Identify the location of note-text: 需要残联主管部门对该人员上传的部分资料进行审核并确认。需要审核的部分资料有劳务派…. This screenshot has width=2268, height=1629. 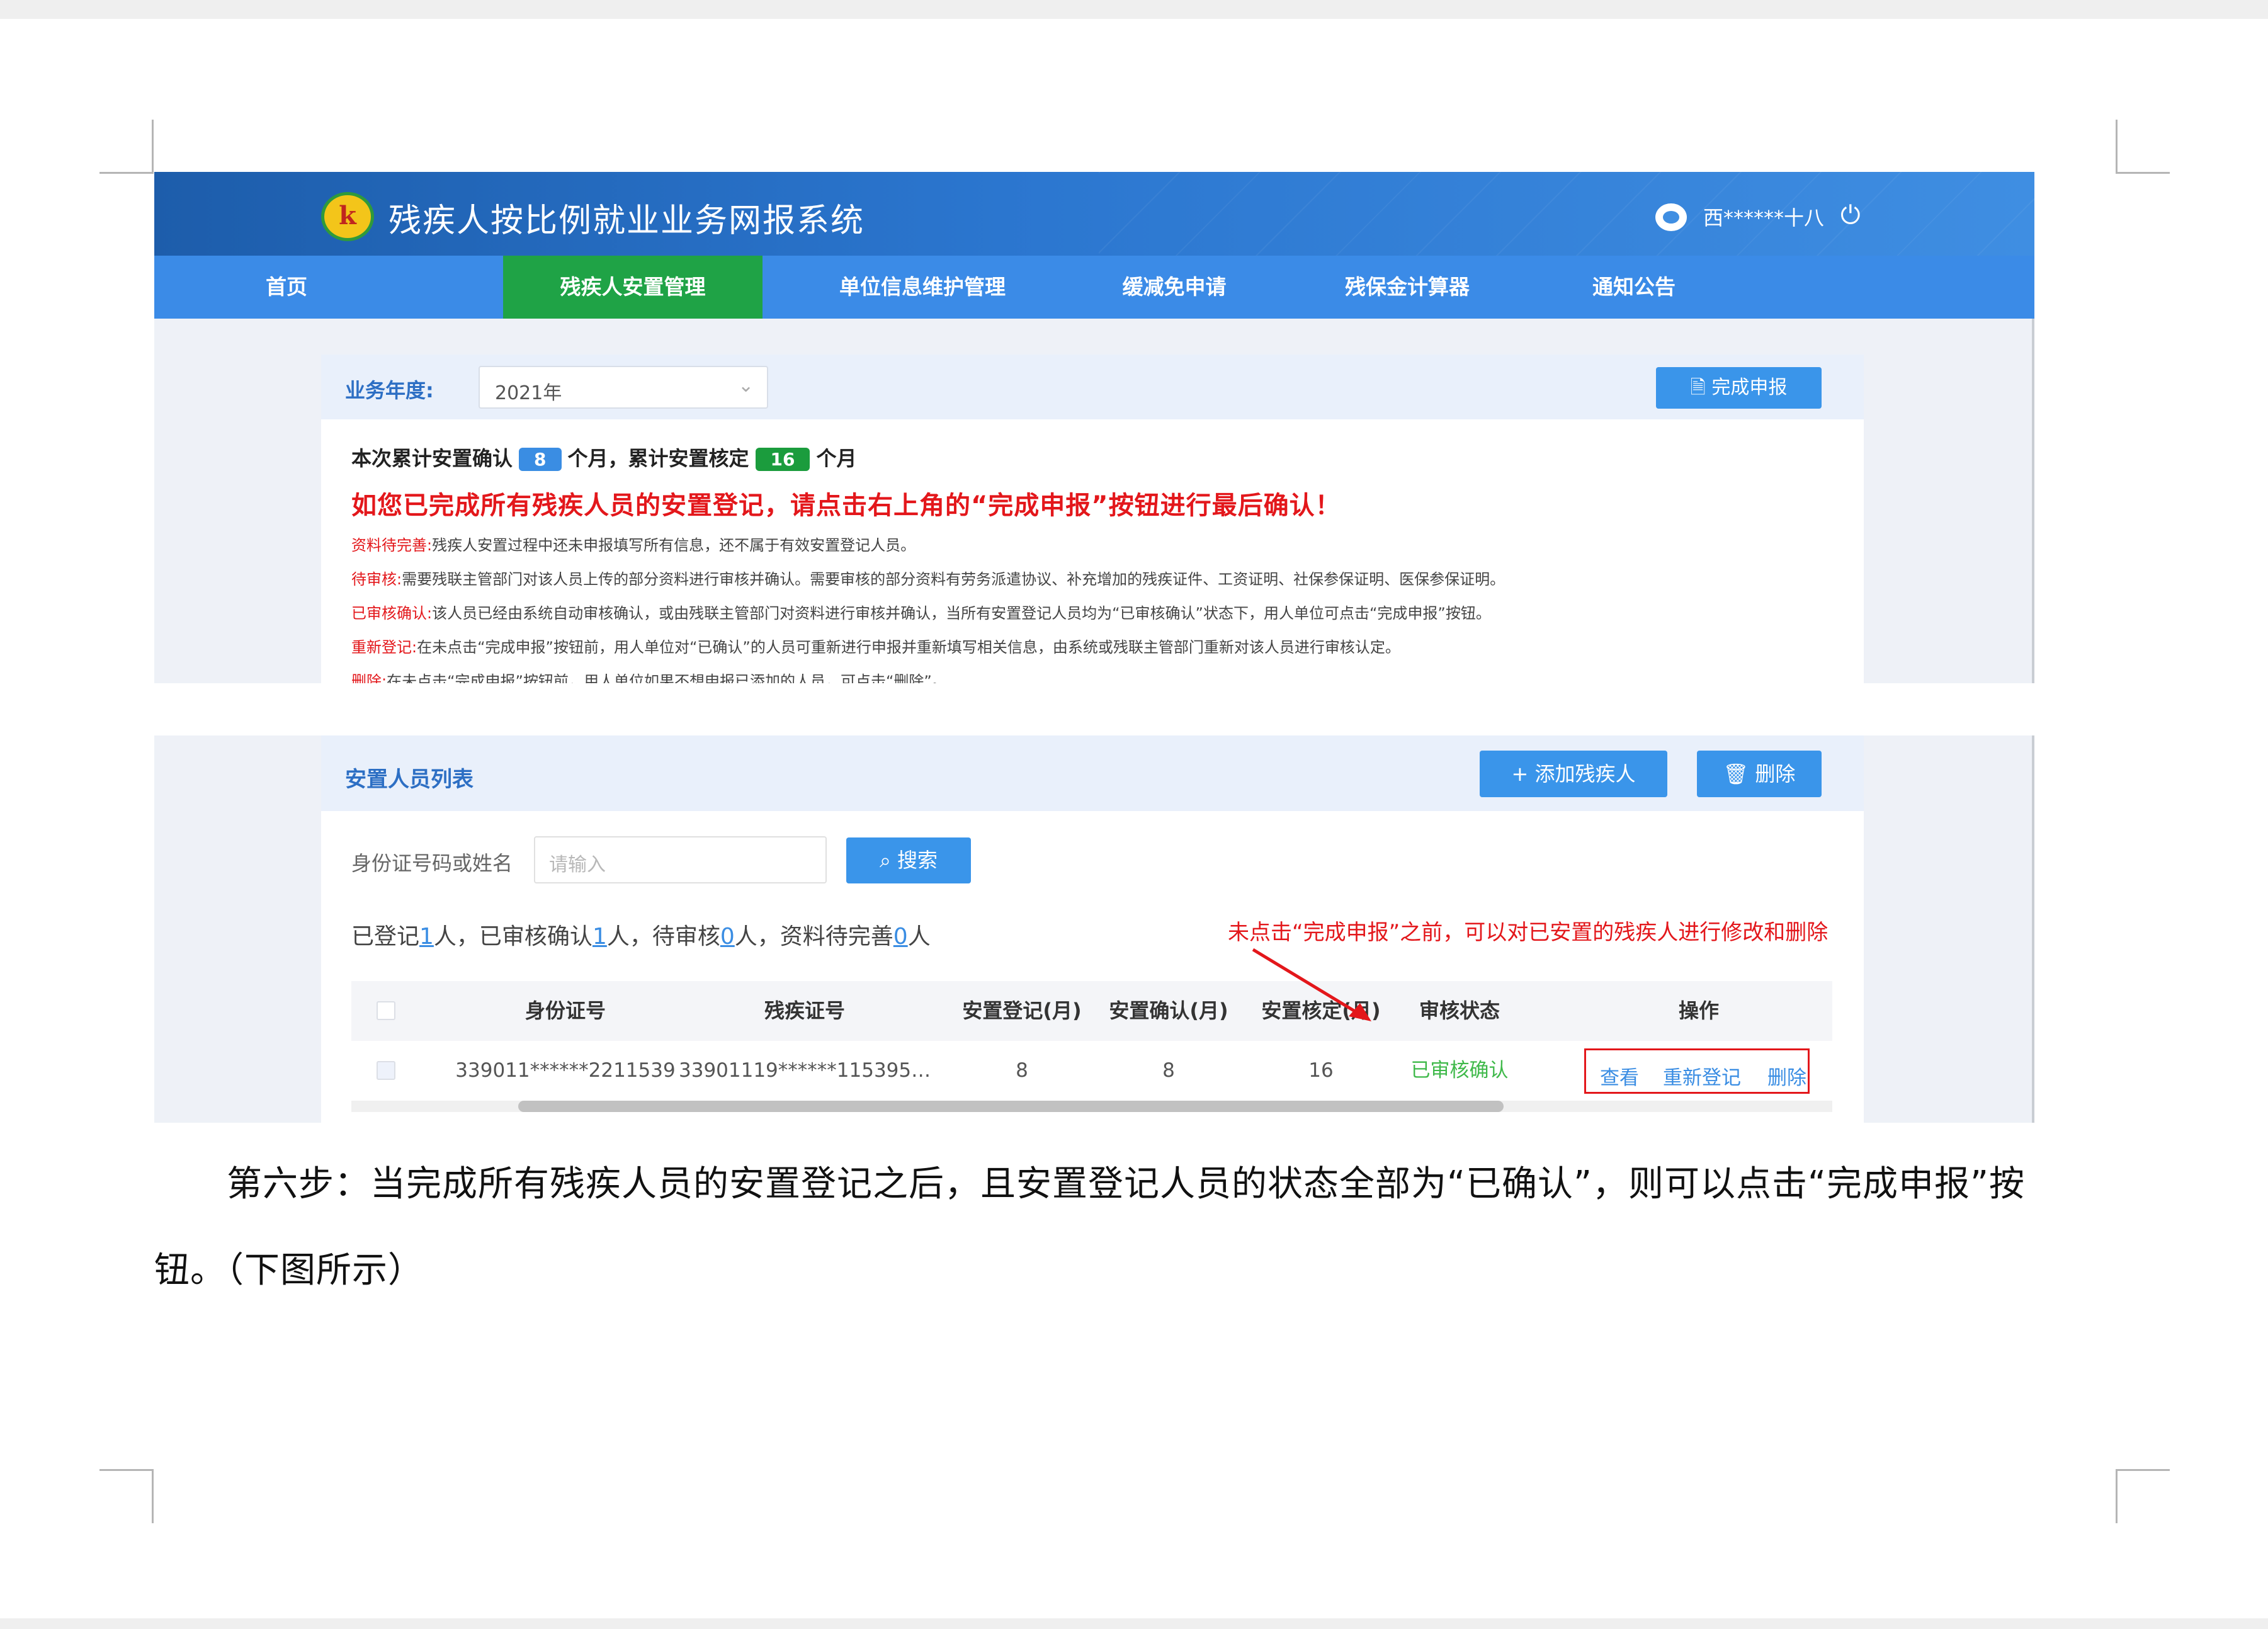
(953, 579).